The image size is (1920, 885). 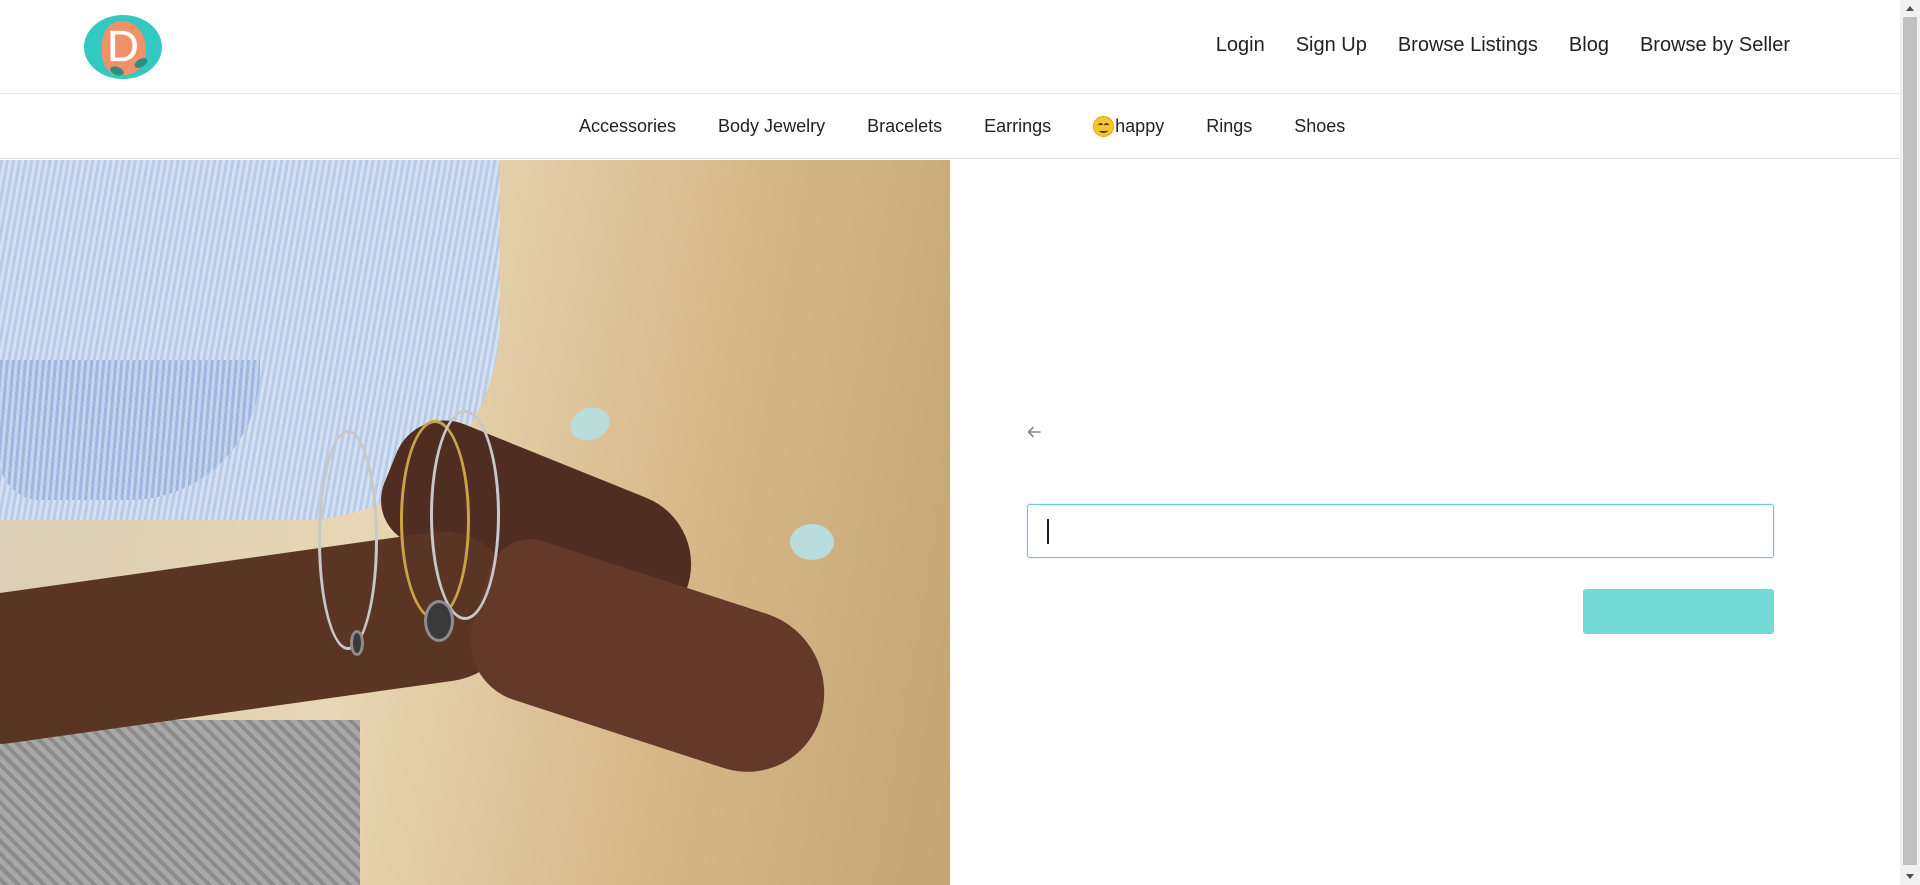 I want to click on category-earrings: Earrings, so click(x=1017, y=126).